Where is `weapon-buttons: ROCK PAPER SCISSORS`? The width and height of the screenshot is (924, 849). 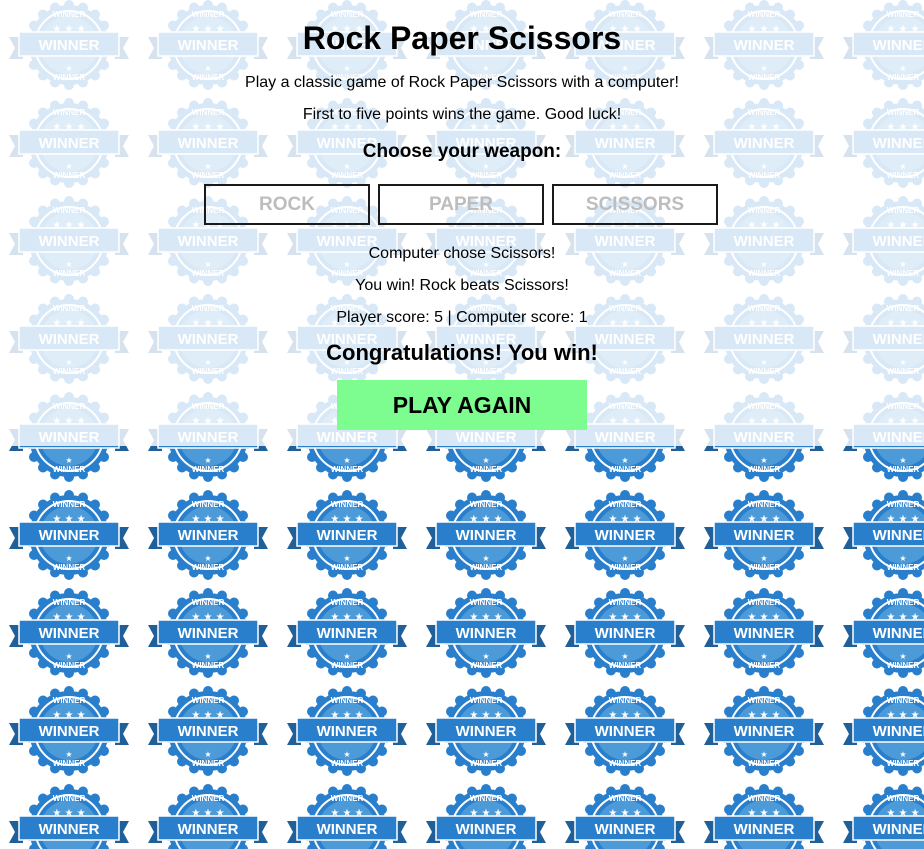 weapon-buttons: ROCK PAPER SCISSORS is located at coordinates (462, 205).